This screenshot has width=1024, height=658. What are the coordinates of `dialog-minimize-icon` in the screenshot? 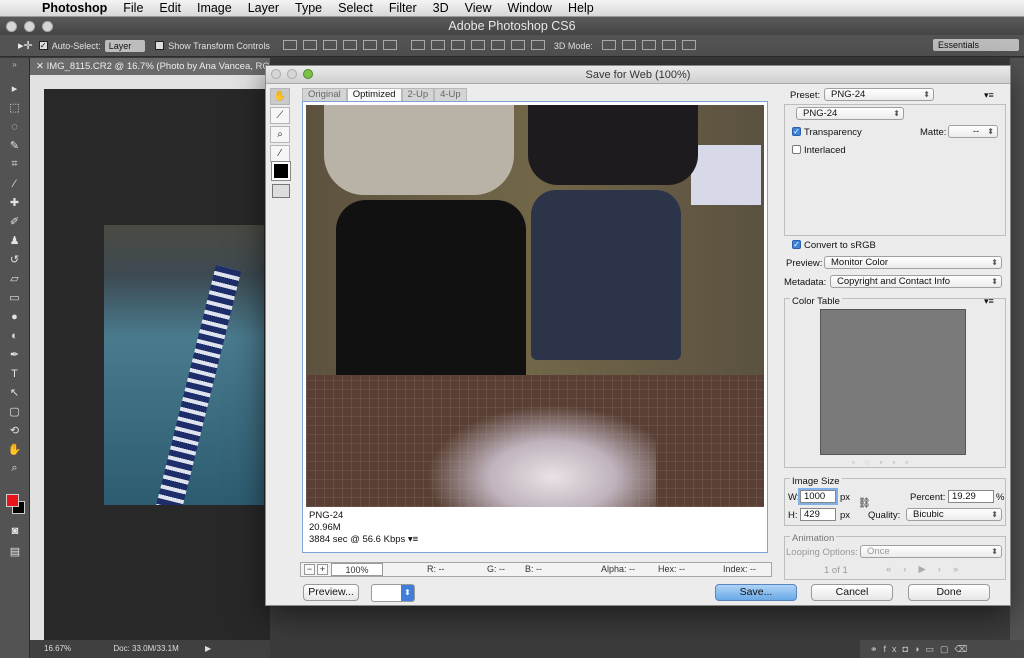 It's located at (292, 74).